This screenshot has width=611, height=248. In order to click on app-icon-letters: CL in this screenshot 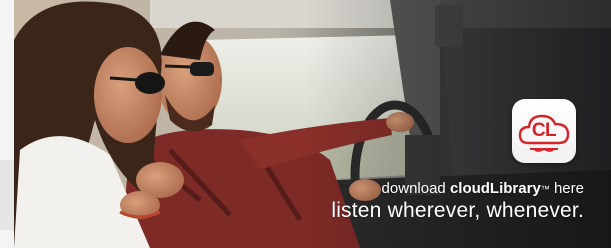, I will do `click(544, 130)`.